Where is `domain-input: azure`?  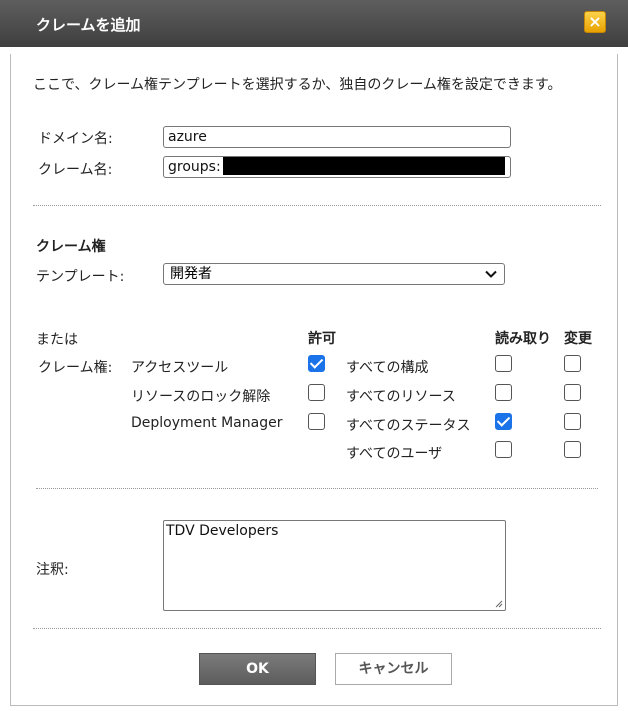 domain-input: azure is located at coordinates (337, 137).